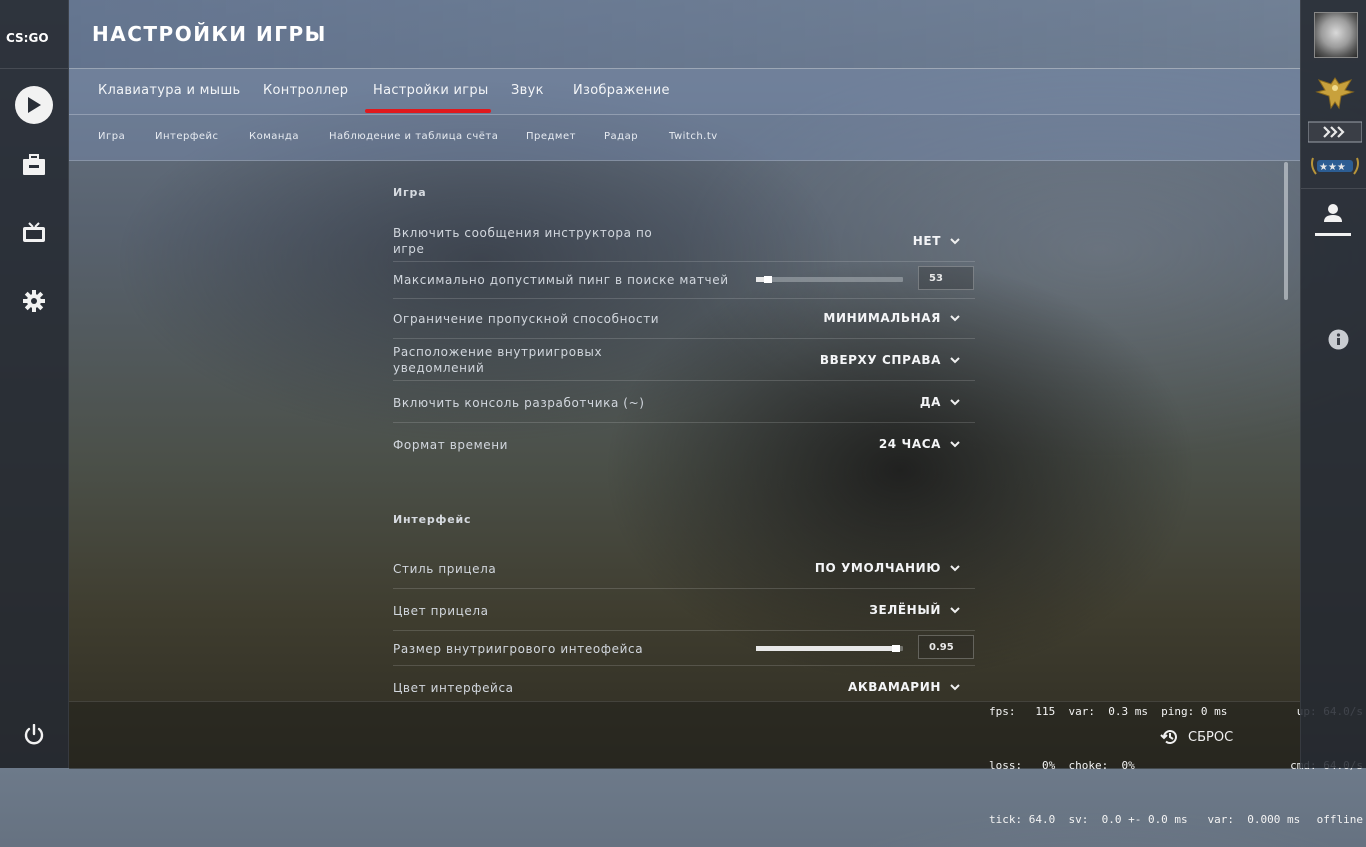 The image size is (1366, 847). Describe the element at coordinates (445, 569) in the screenshot. I see `setting-label: Стиль прицела` at that location.